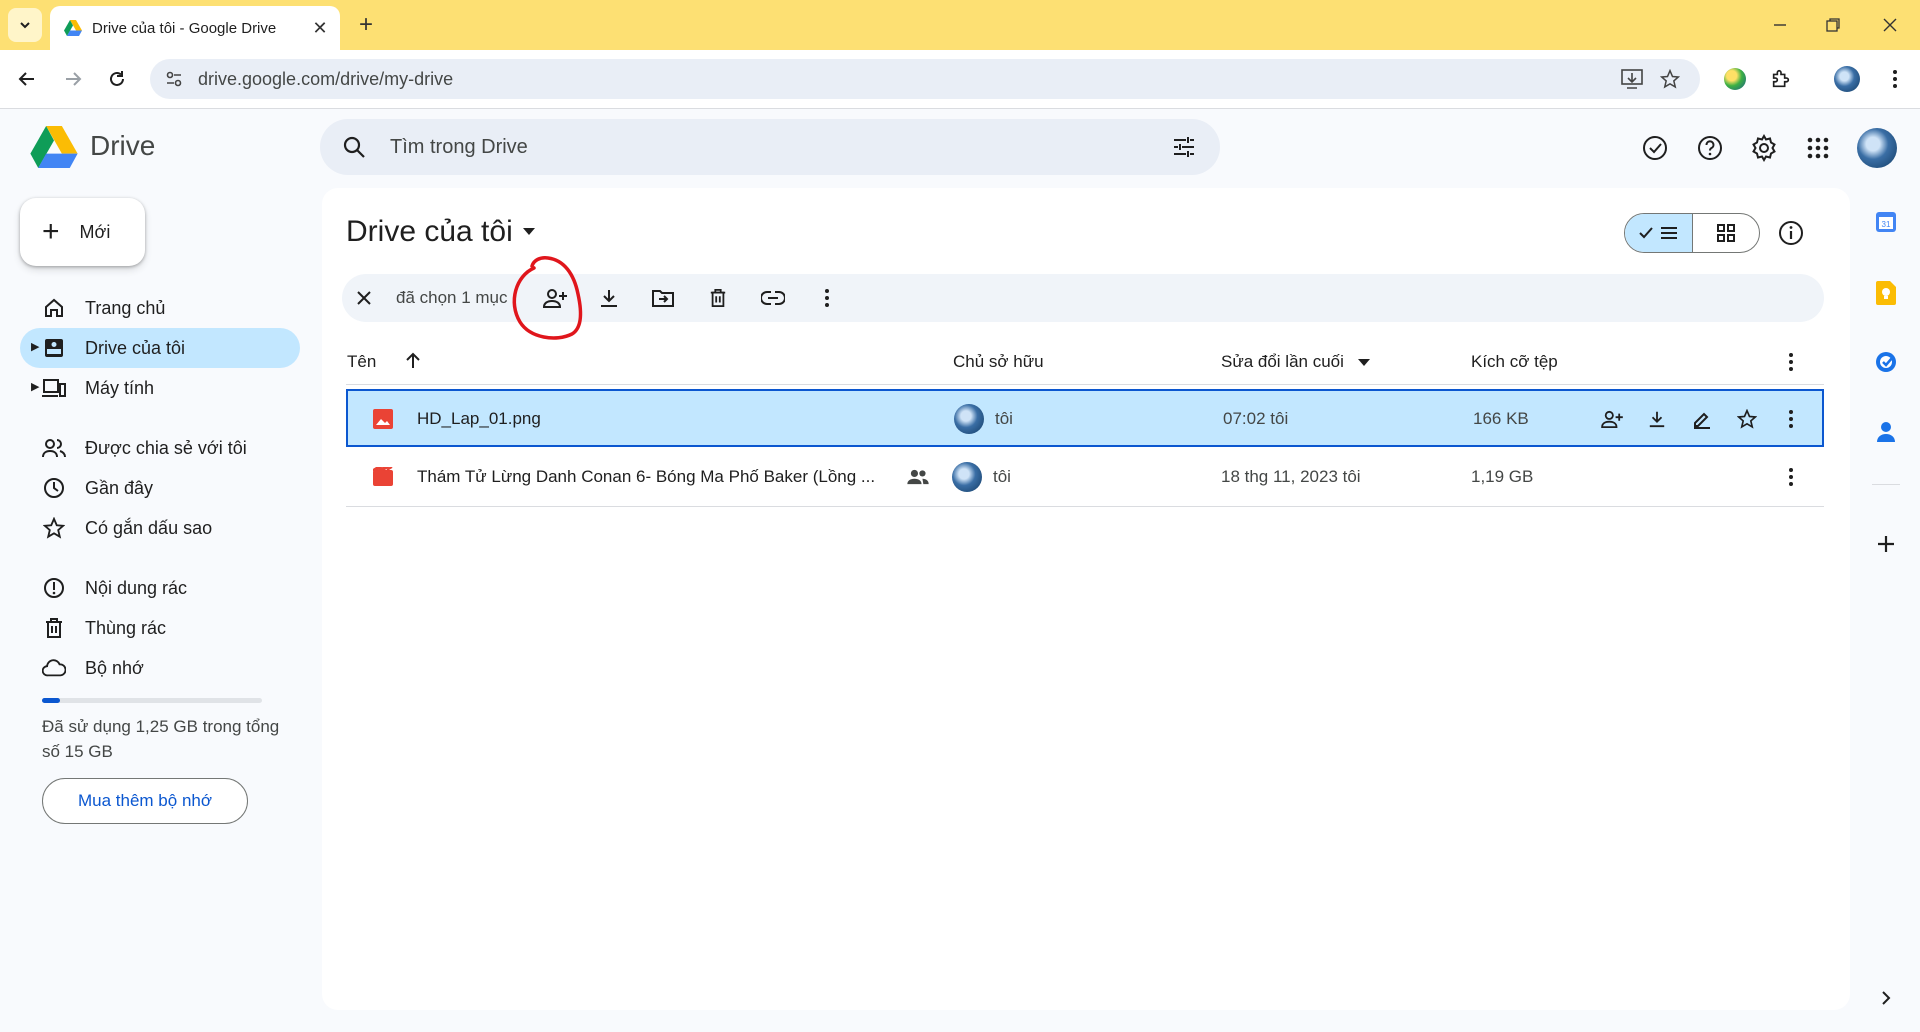 This screenshot has height=1032, width=1920. I want to click on forward-button, so click(73, 79).